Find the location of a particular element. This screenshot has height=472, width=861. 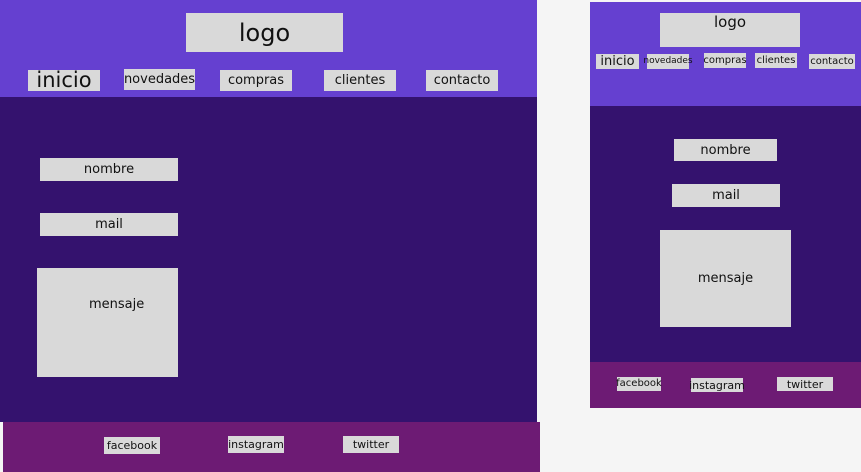

desktop-footer: facebook instagram twitter is located at coordinates (271, 447).